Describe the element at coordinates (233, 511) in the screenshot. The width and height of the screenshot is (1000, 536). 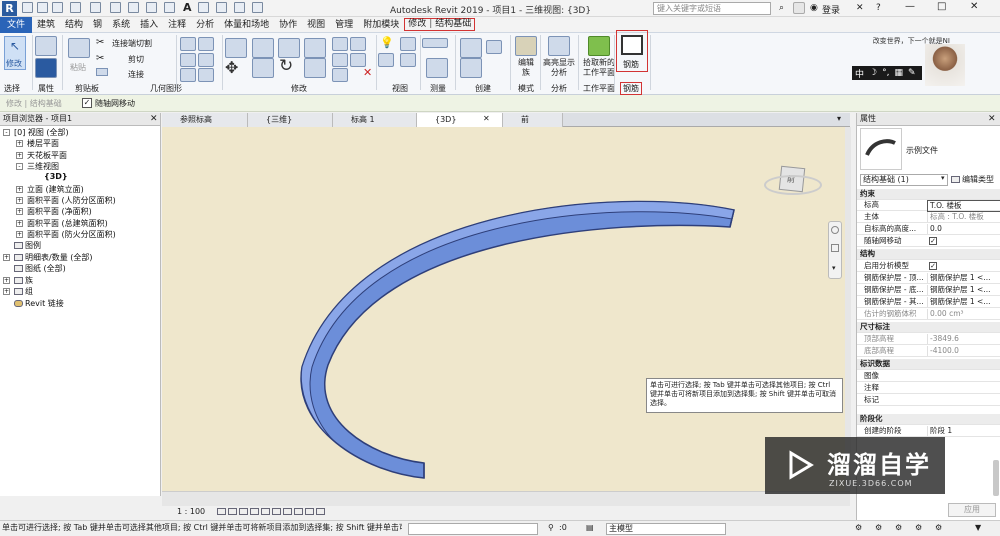
I see `visual-style-icon` at that location.